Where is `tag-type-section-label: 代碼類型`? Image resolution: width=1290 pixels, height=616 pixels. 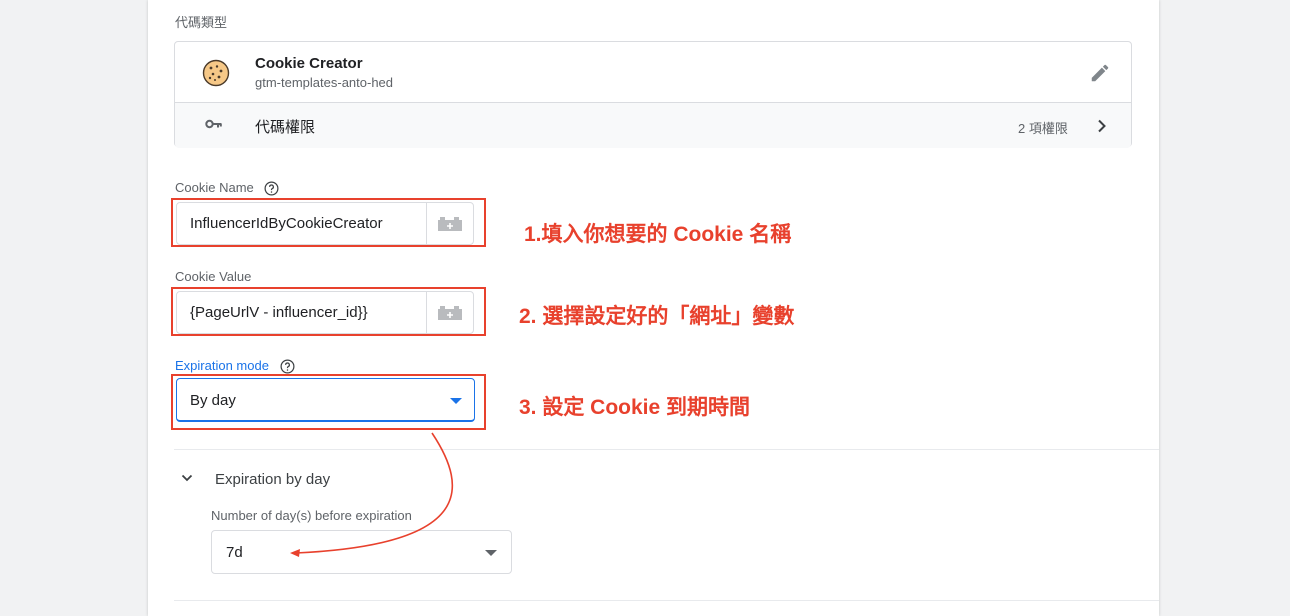
tag-type-section-label: 代碼類型 is located at coordinates (201, 22).